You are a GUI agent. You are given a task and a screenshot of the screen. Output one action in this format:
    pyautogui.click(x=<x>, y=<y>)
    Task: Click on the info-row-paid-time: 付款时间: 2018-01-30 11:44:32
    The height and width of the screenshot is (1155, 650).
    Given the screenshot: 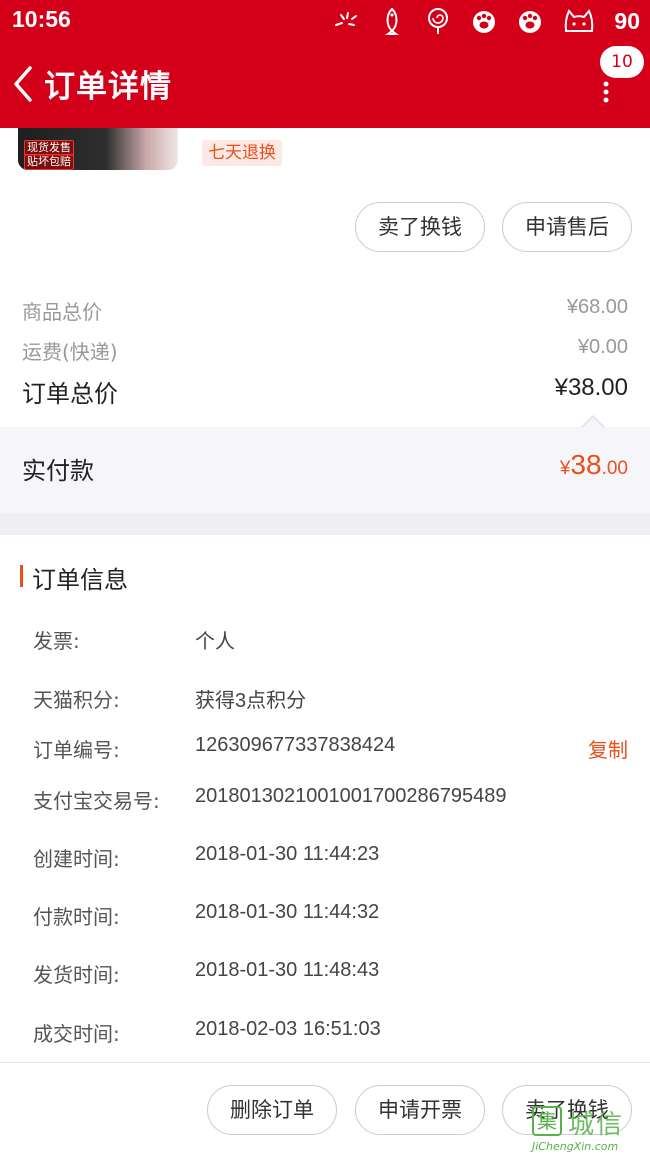 What is the action you would take?
    pyautogui.click(x=325, y=916)
    